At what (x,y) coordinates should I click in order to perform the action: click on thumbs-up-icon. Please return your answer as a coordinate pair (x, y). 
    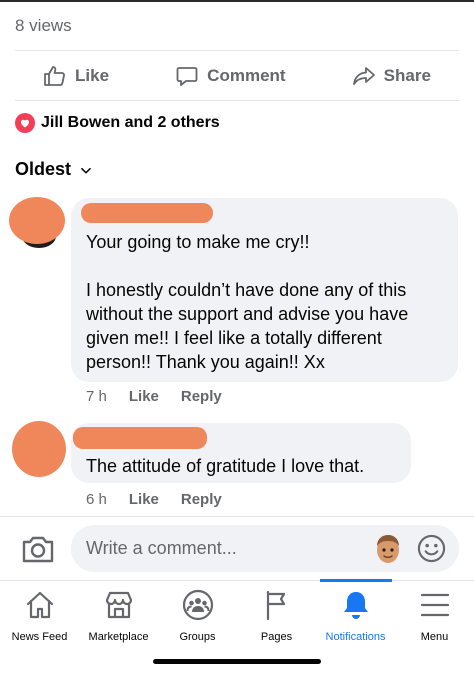
    Looking at the image, I should click on (54, 76).